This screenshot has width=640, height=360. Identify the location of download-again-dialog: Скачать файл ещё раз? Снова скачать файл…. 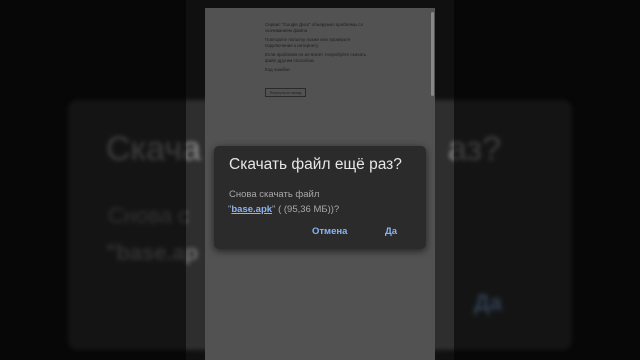
(320, 197).